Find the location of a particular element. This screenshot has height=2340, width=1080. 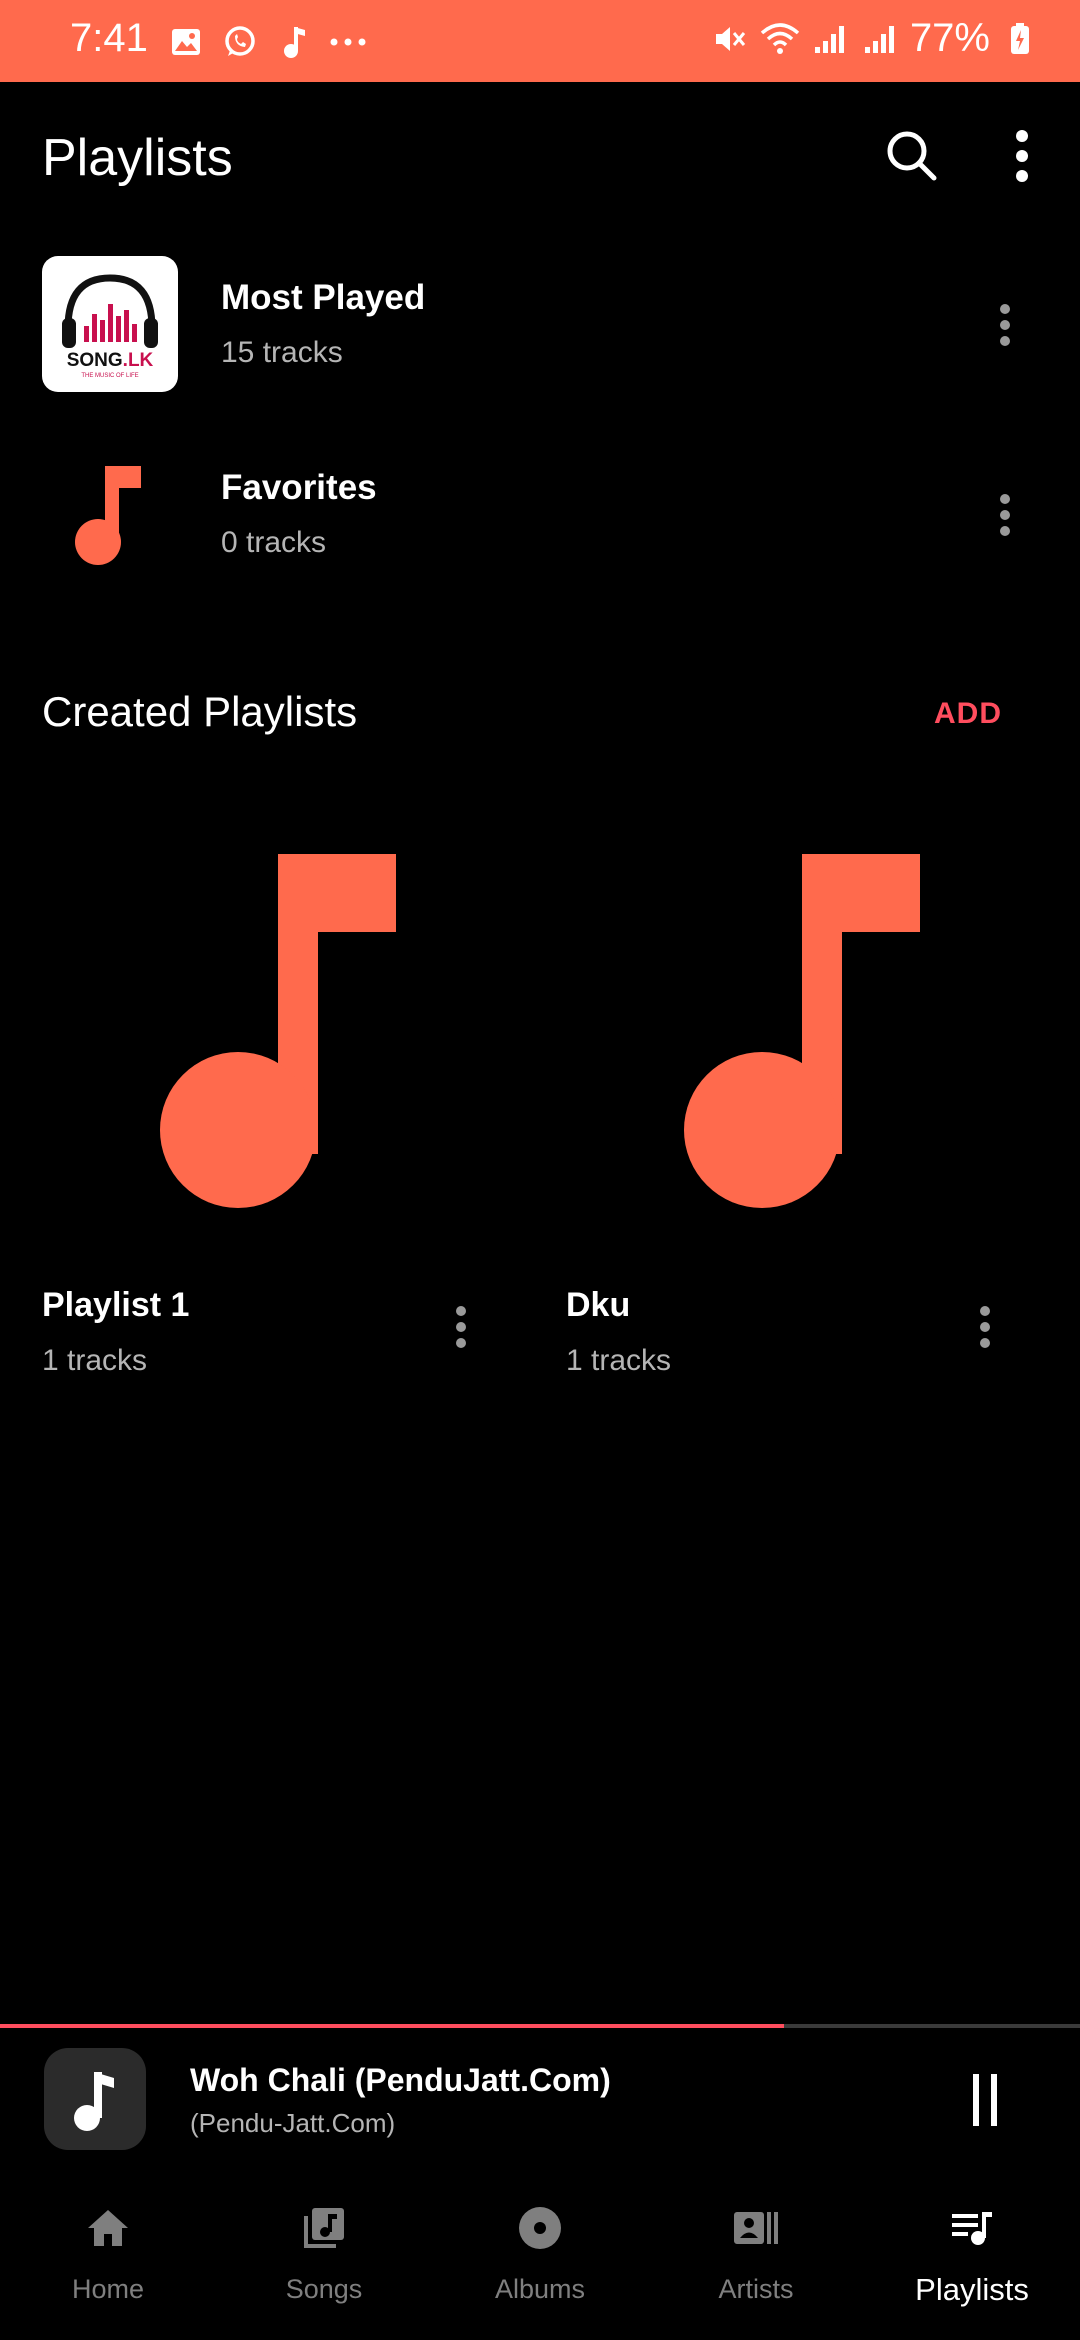

nav-item-playlists: Playlists is located at coordinates (972, 2259).